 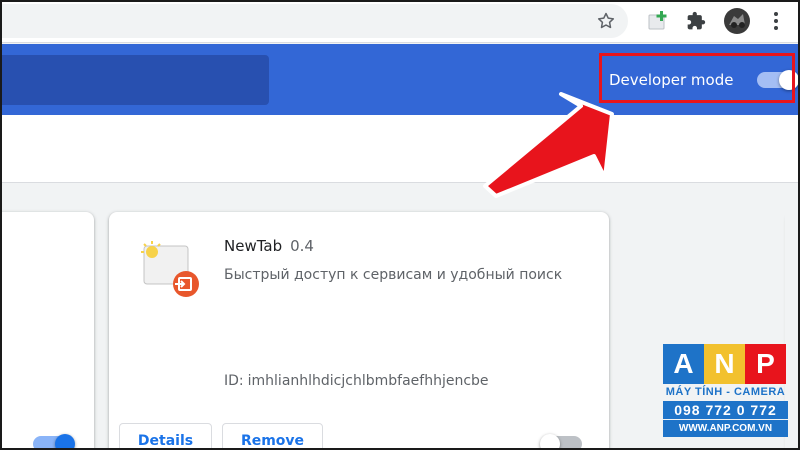 What do you see at coordinates (697, 78) in the screenshot?
I see `developer-mode-highlight-box` at bounding box center [697, 78].